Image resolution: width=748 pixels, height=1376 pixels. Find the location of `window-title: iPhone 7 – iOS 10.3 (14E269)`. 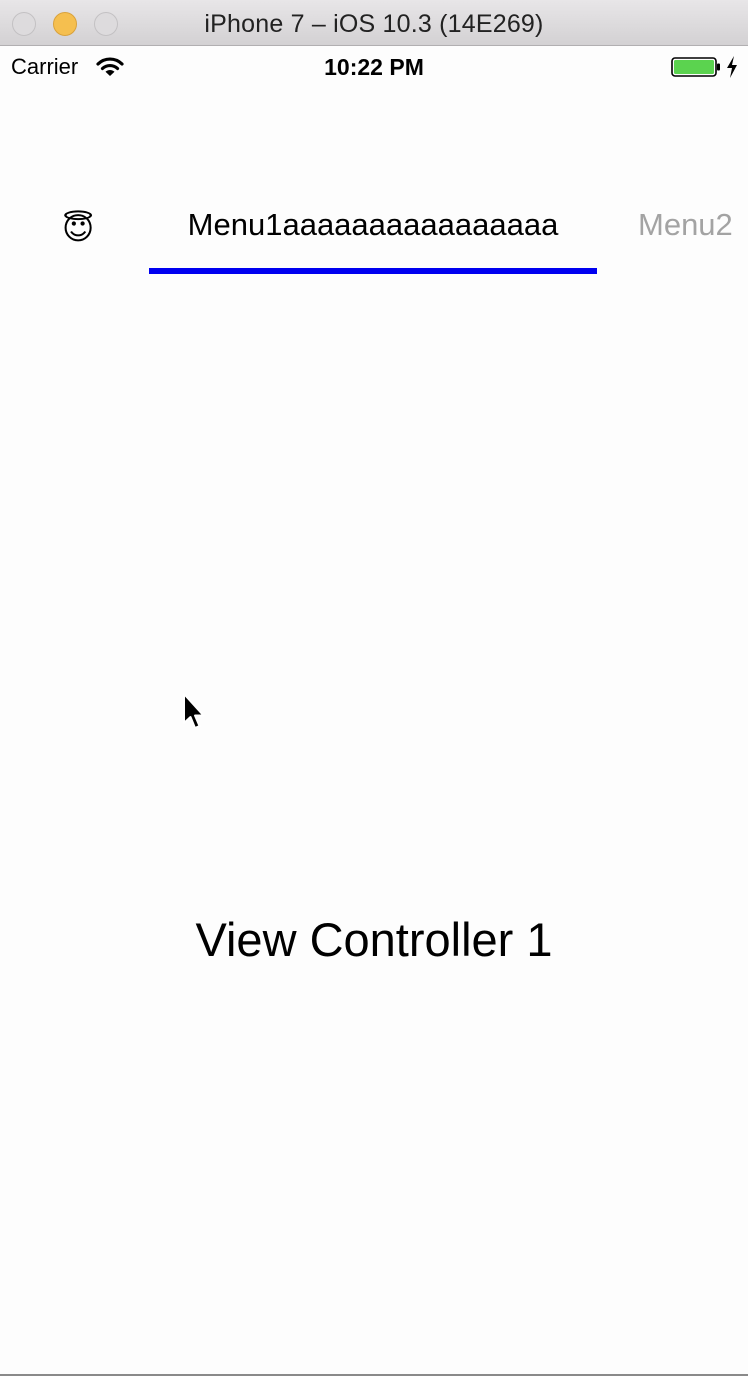

window-title: iPhone 7 – iOS 10.3 (14E269) is located at coordinates (374, 24).